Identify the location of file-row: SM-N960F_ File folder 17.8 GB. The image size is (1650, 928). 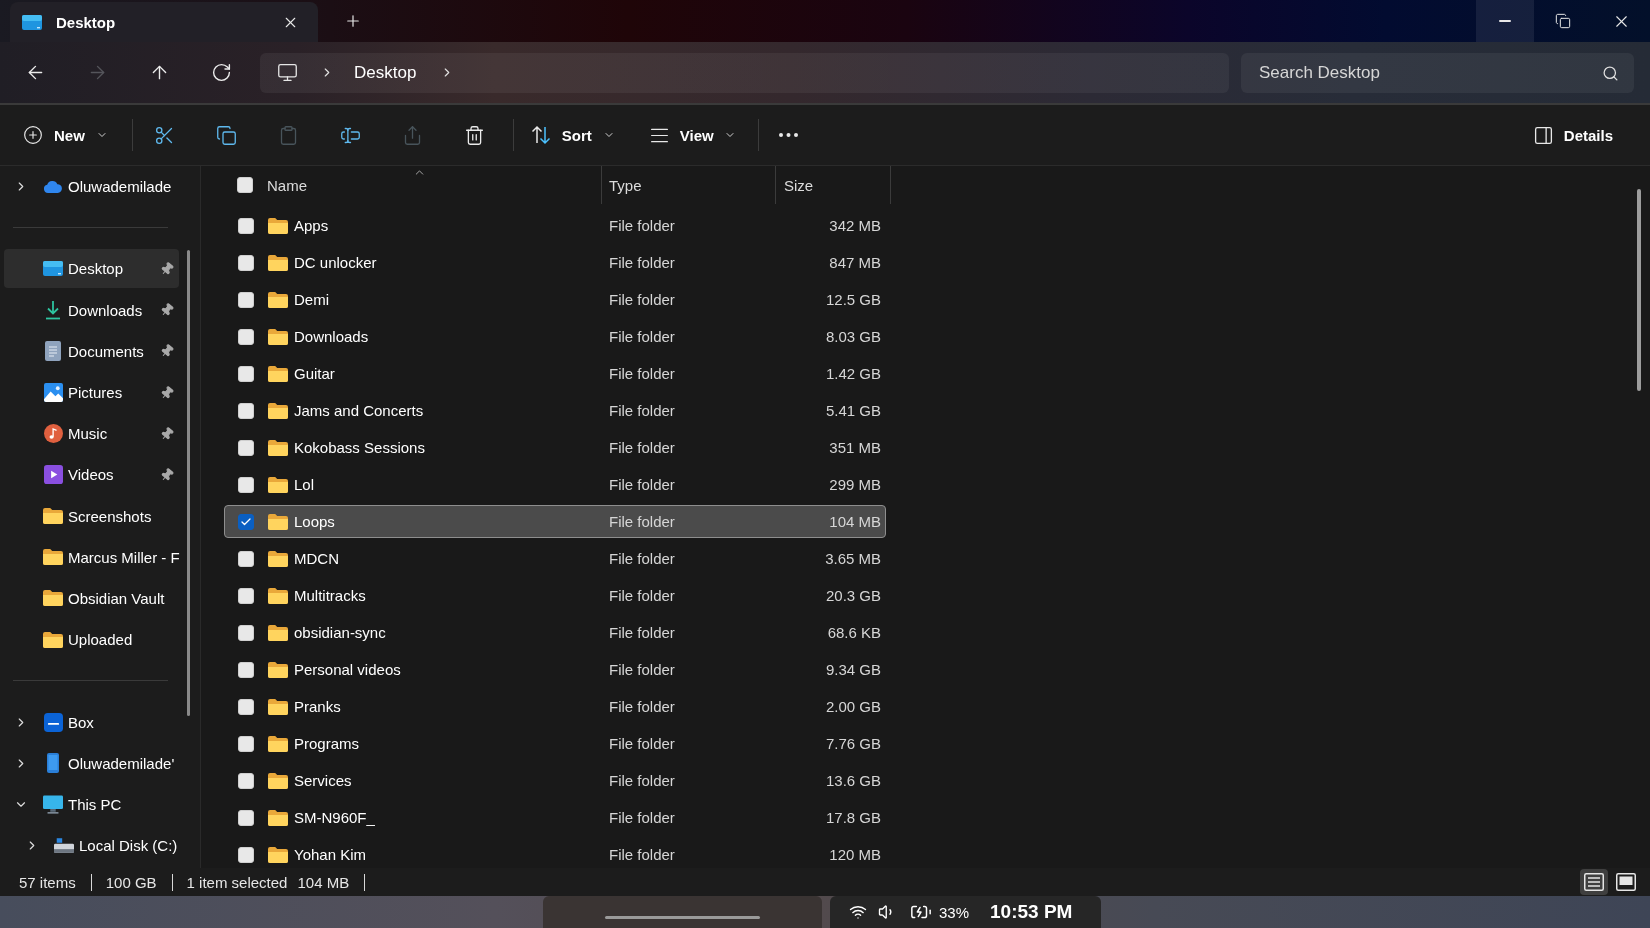
(555, 817).